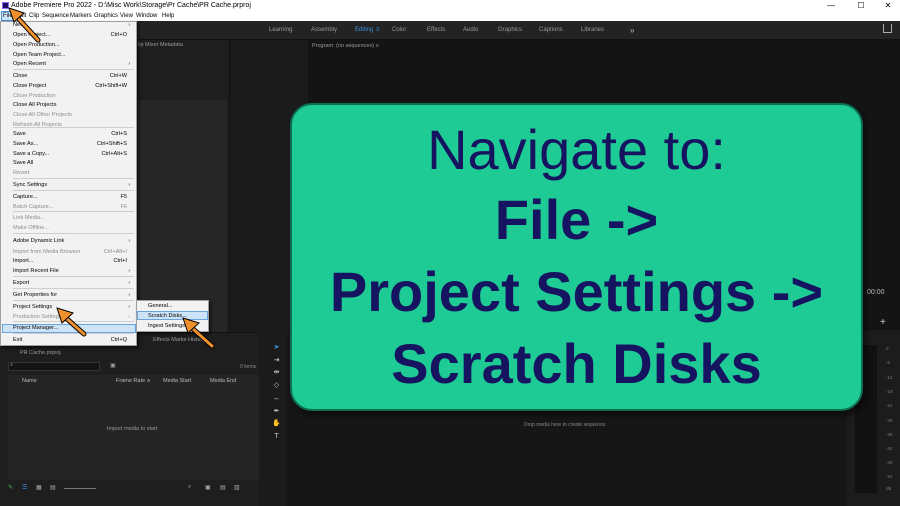 The width and height of the screenshot is (900, 506). What do you see at coordinates (73, 76) in the screenshot?
I see `file-menu-item: Close Ctrl+W` at bounding box center [73, 76].